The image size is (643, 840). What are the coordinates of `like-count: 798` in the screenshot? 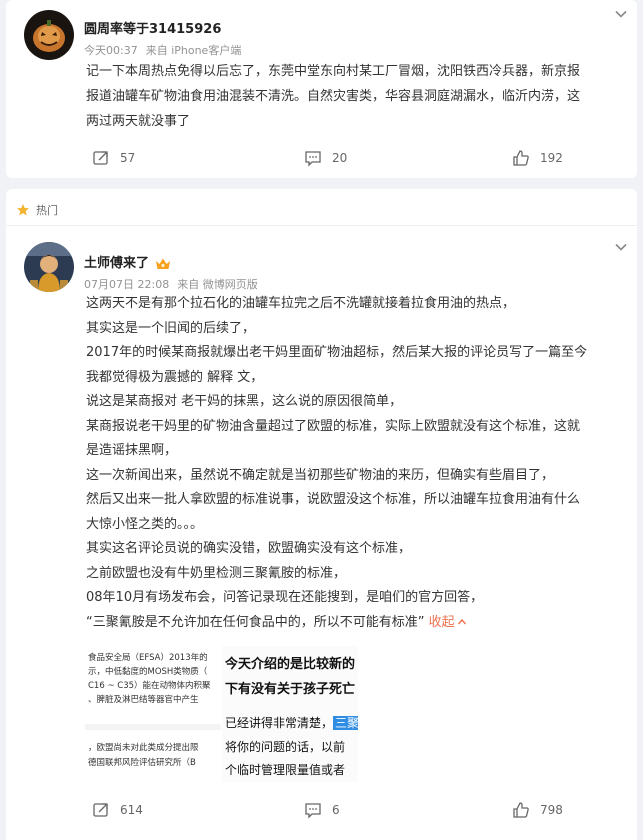 It's located at (551, 810).